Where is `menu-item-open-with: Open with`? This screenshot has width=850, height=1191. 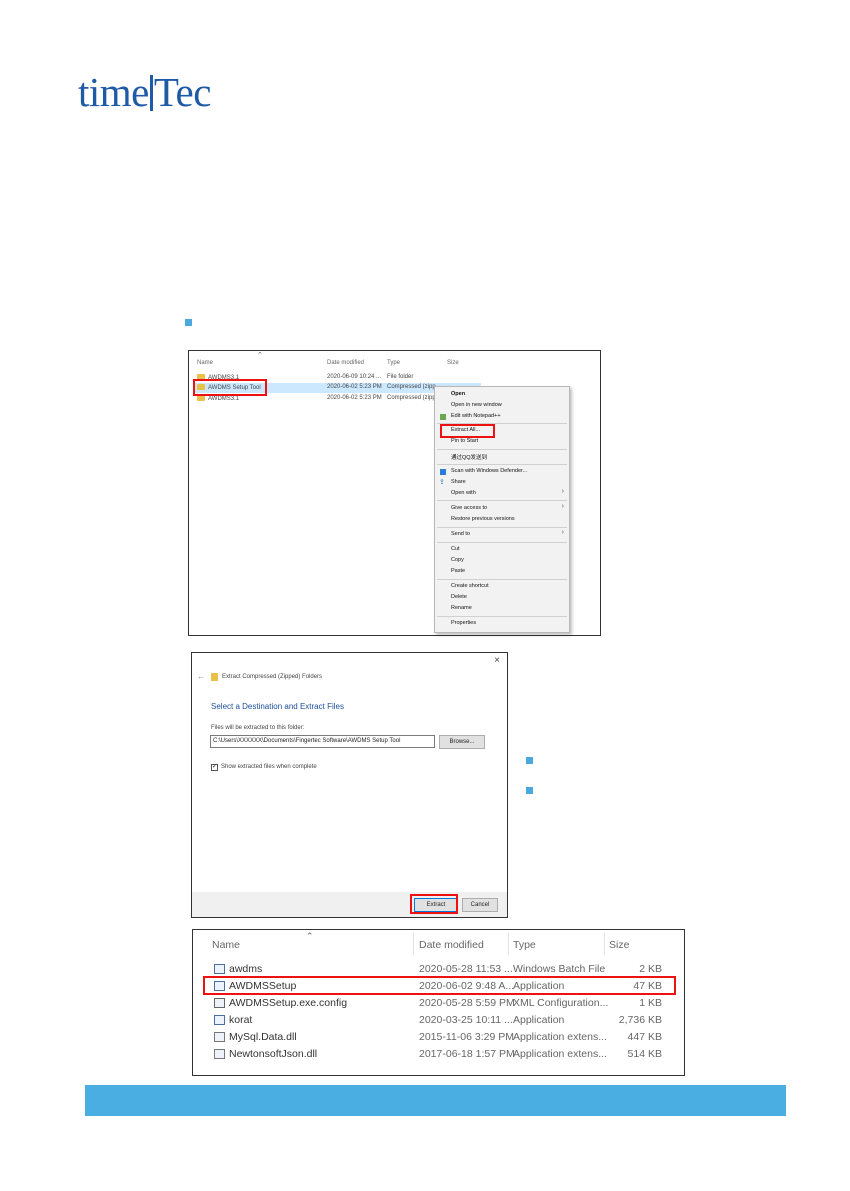 menu-item-open-with: Open with is located at coordinates (463, 493).